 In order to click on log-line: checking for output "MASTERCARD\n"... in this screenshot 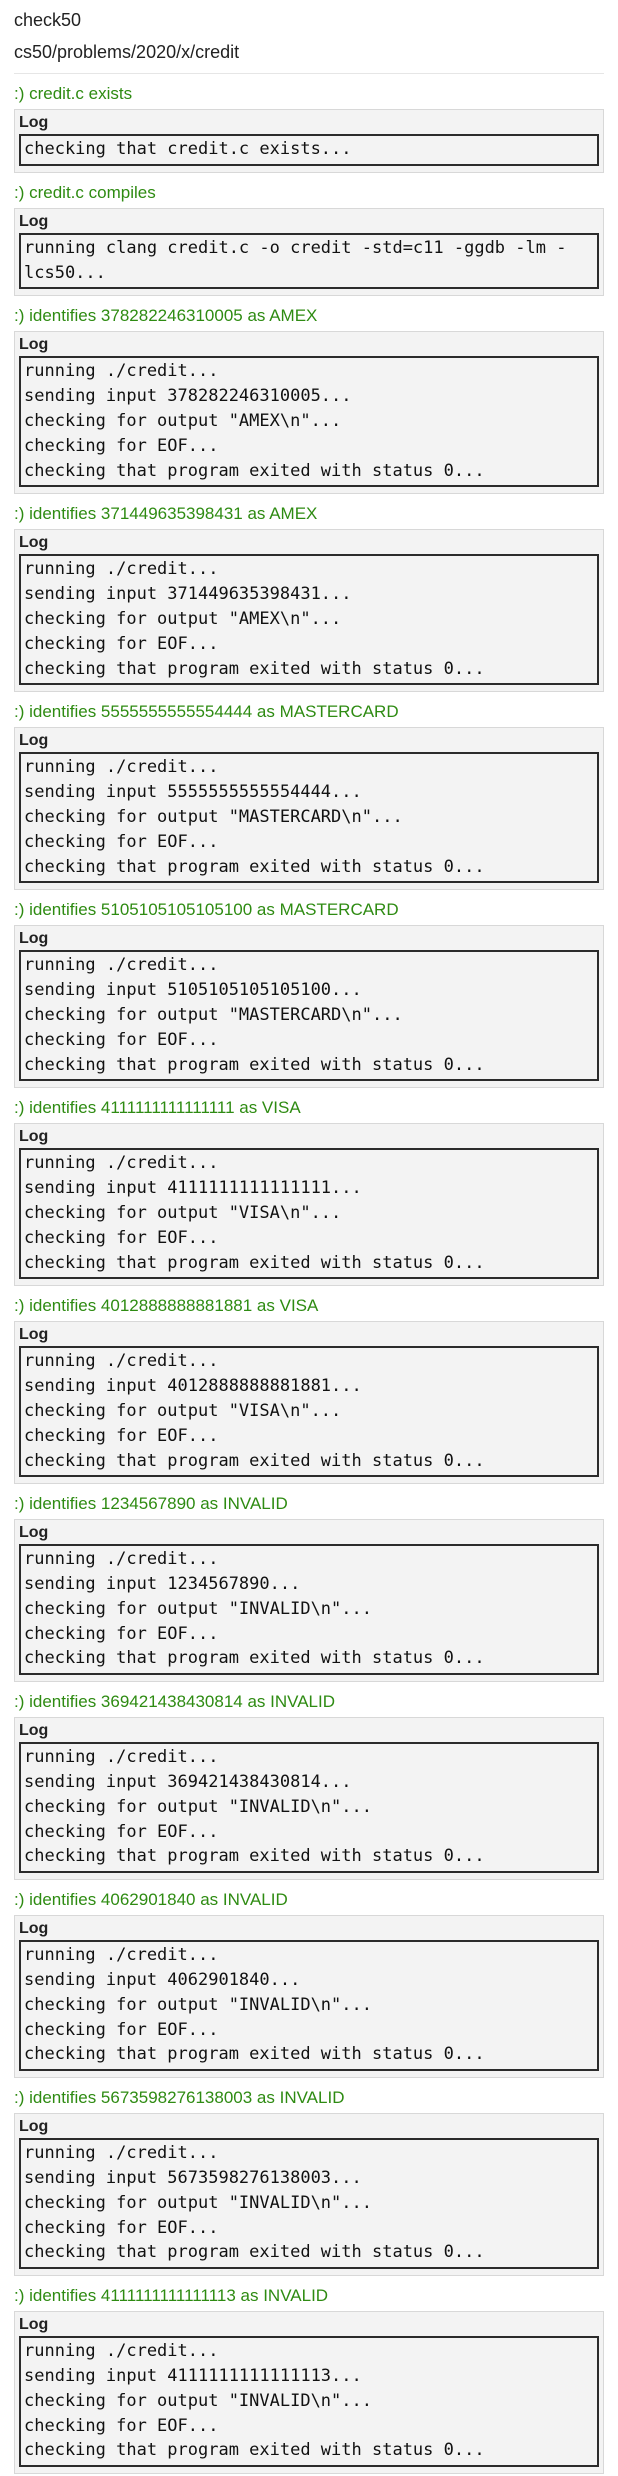, I will do `click(213, 816)`.